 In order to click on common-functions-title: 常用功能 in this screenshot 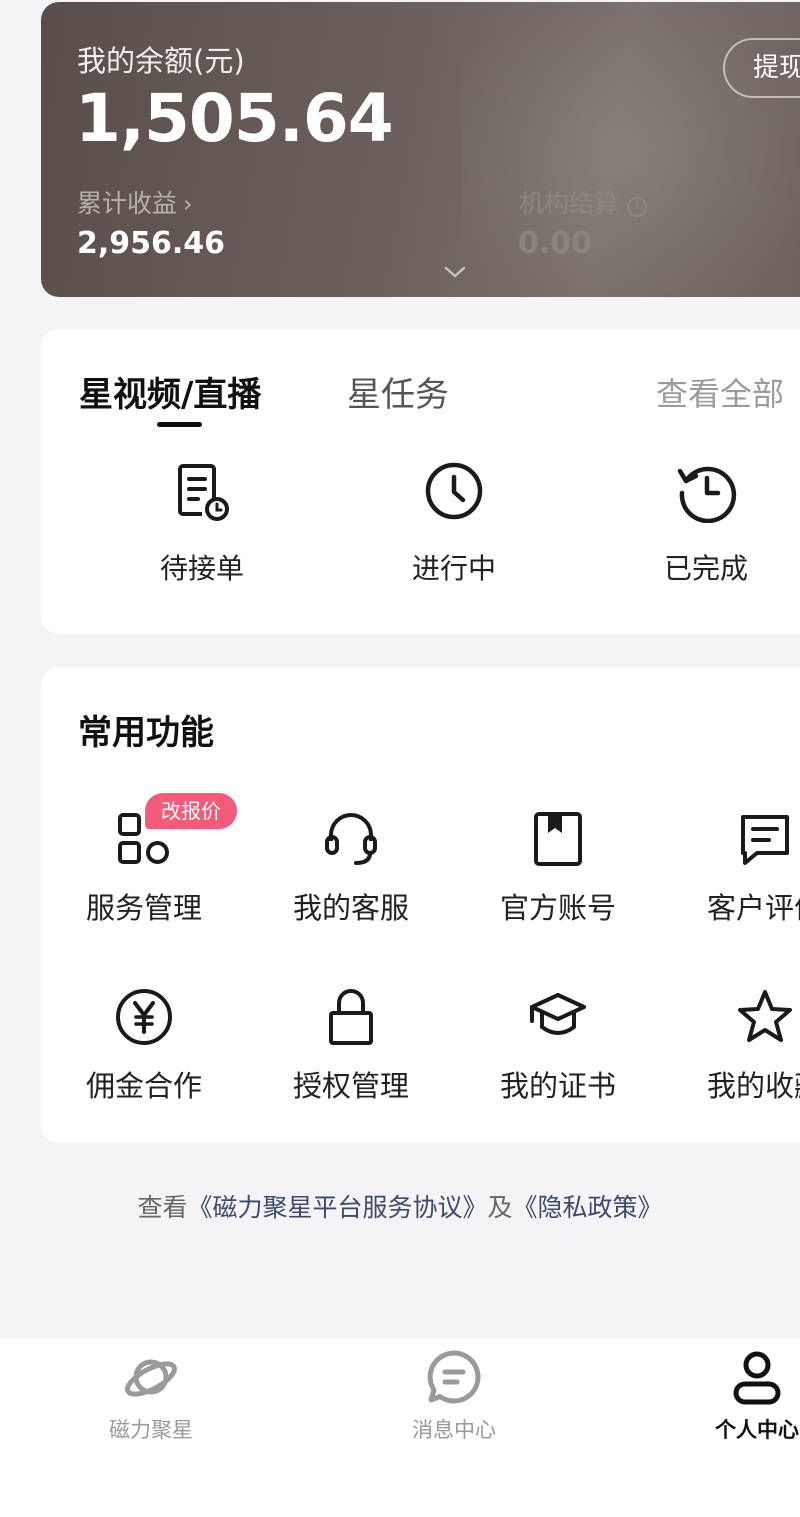, I will do `click(146, 733)`.